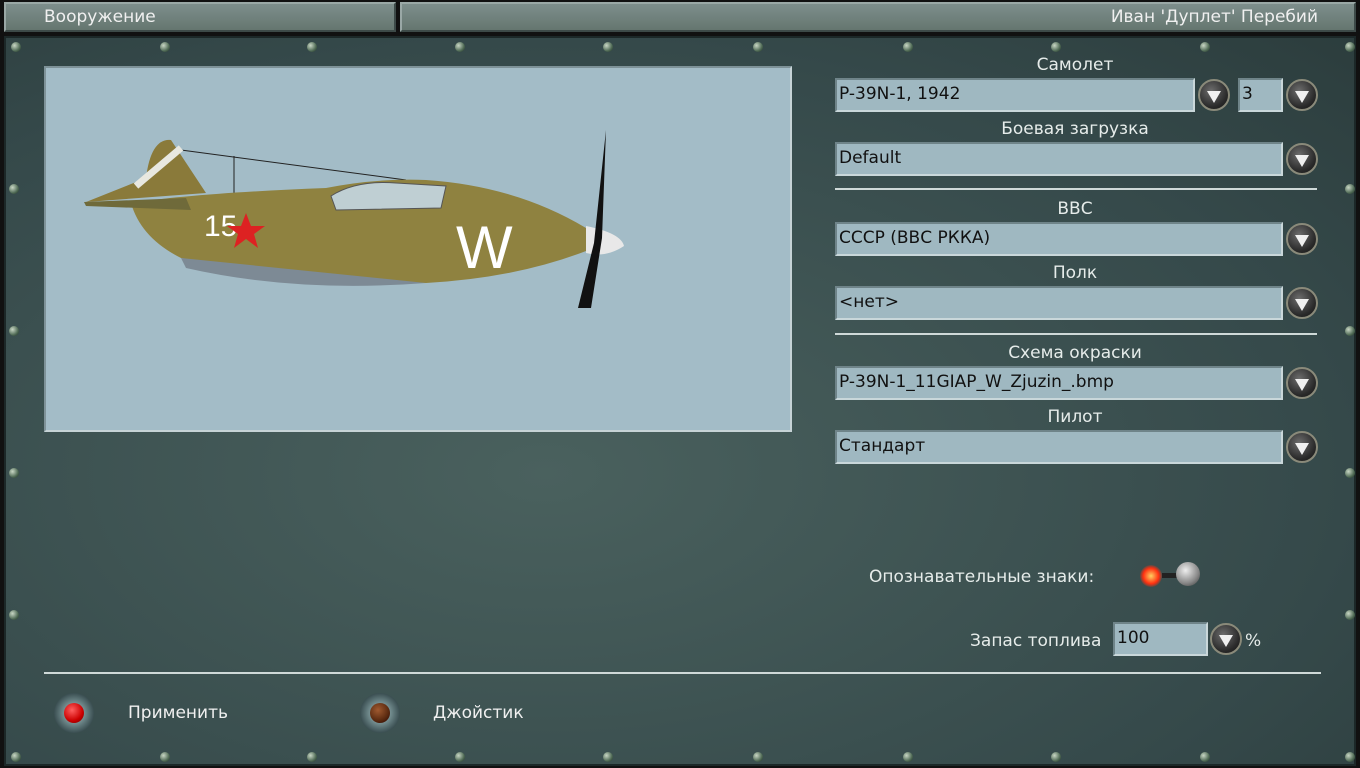 This screenshot has width=1360, height=768. Describe the element at coordinates (484, 247) in the screenshot. I see `marking-letter: W` at that location.